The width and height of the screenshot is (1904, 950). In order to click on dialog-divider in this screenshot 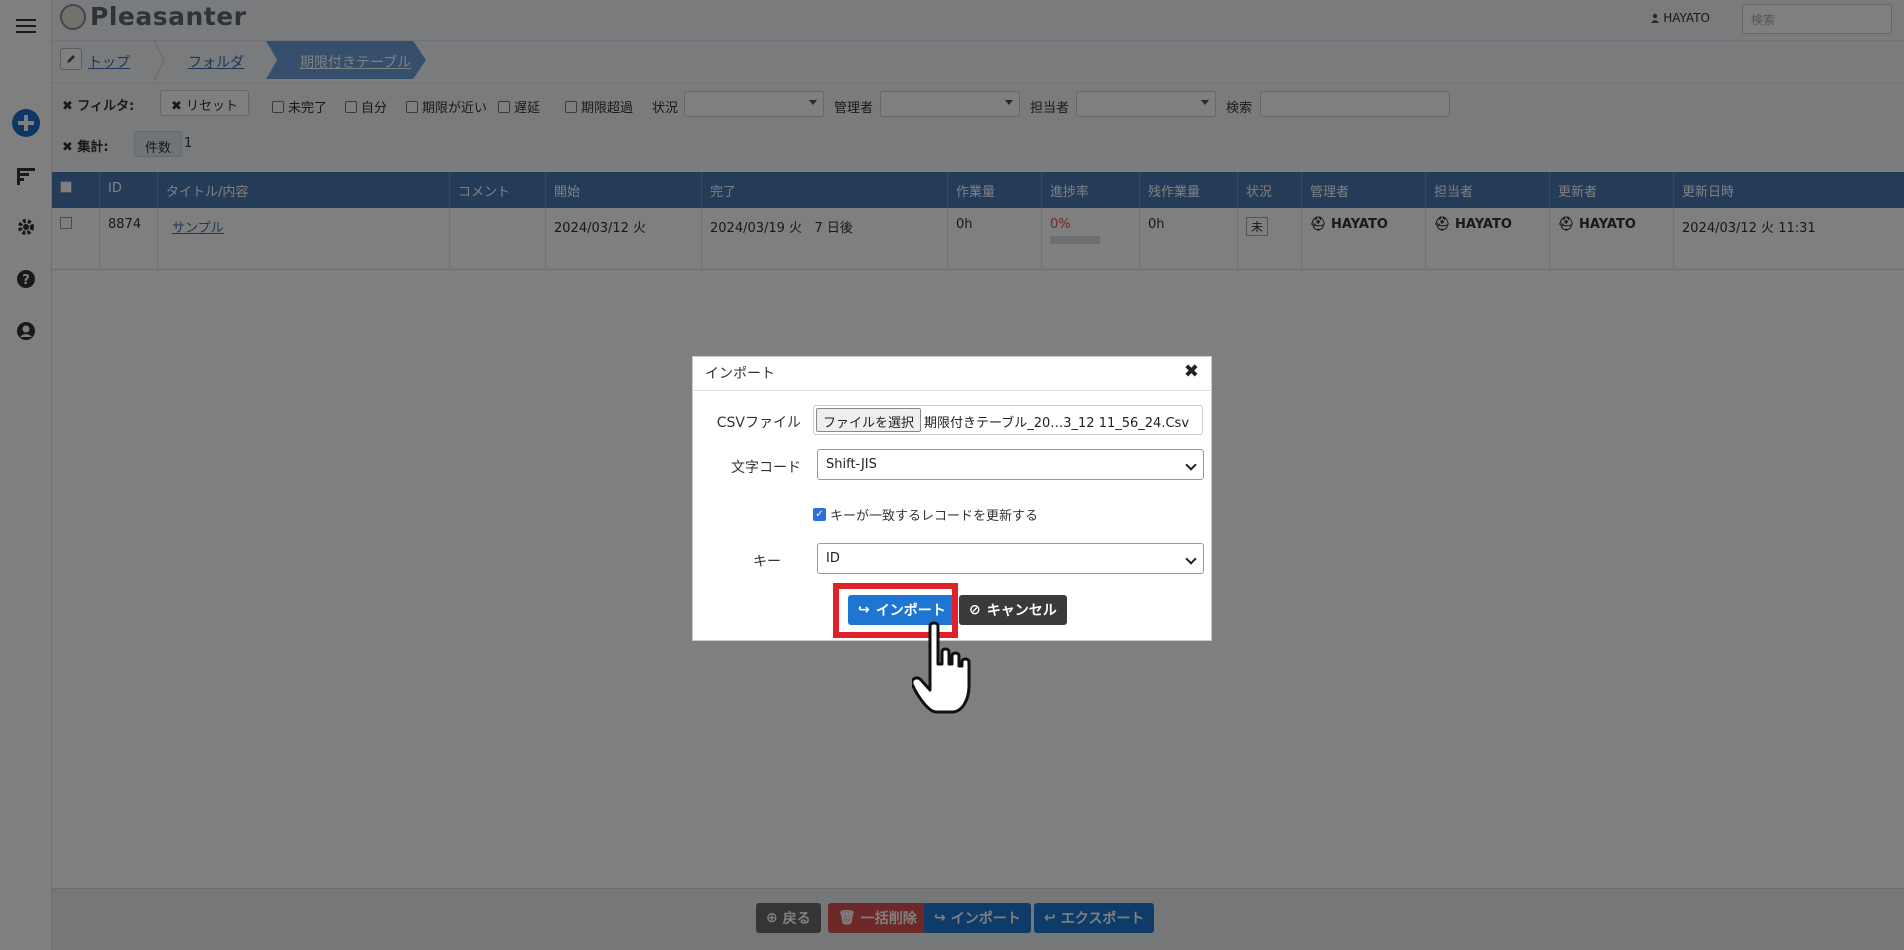, I will do `click(952, 390)`.